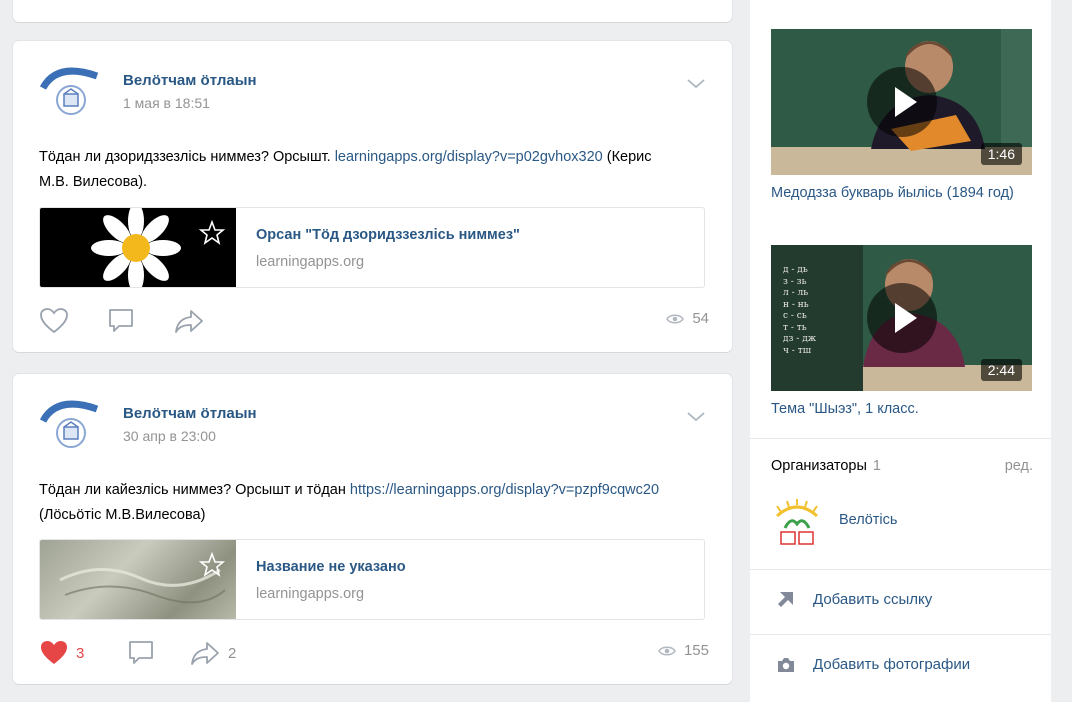 The width and height of the screenshot is (1072, 702). I want to click on organizer-name: Велӧтісь, so click(868, 520).